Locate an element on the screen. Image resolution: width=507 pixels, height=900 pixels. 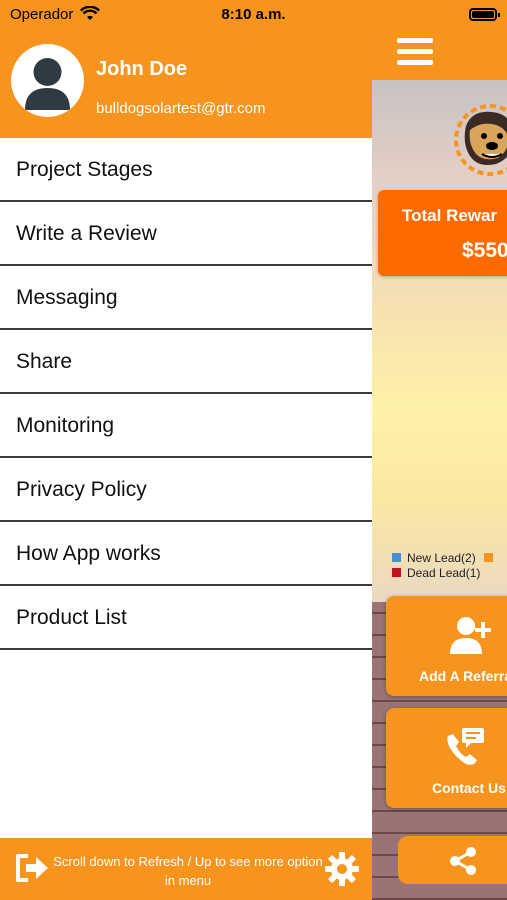
phone-message-icon is located at coordinates (465, 746).